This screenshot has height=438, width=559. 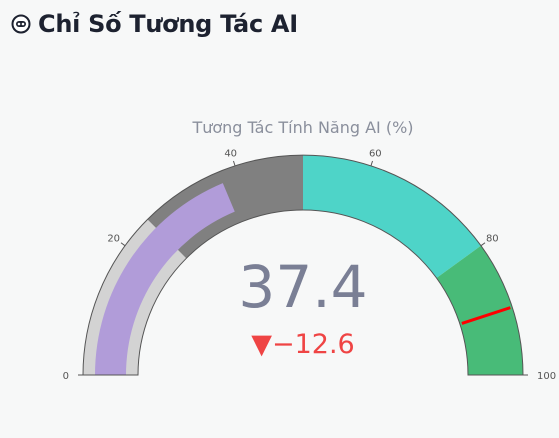 I want to click on gauge-value: 37.4, so click(x=302, y=287).